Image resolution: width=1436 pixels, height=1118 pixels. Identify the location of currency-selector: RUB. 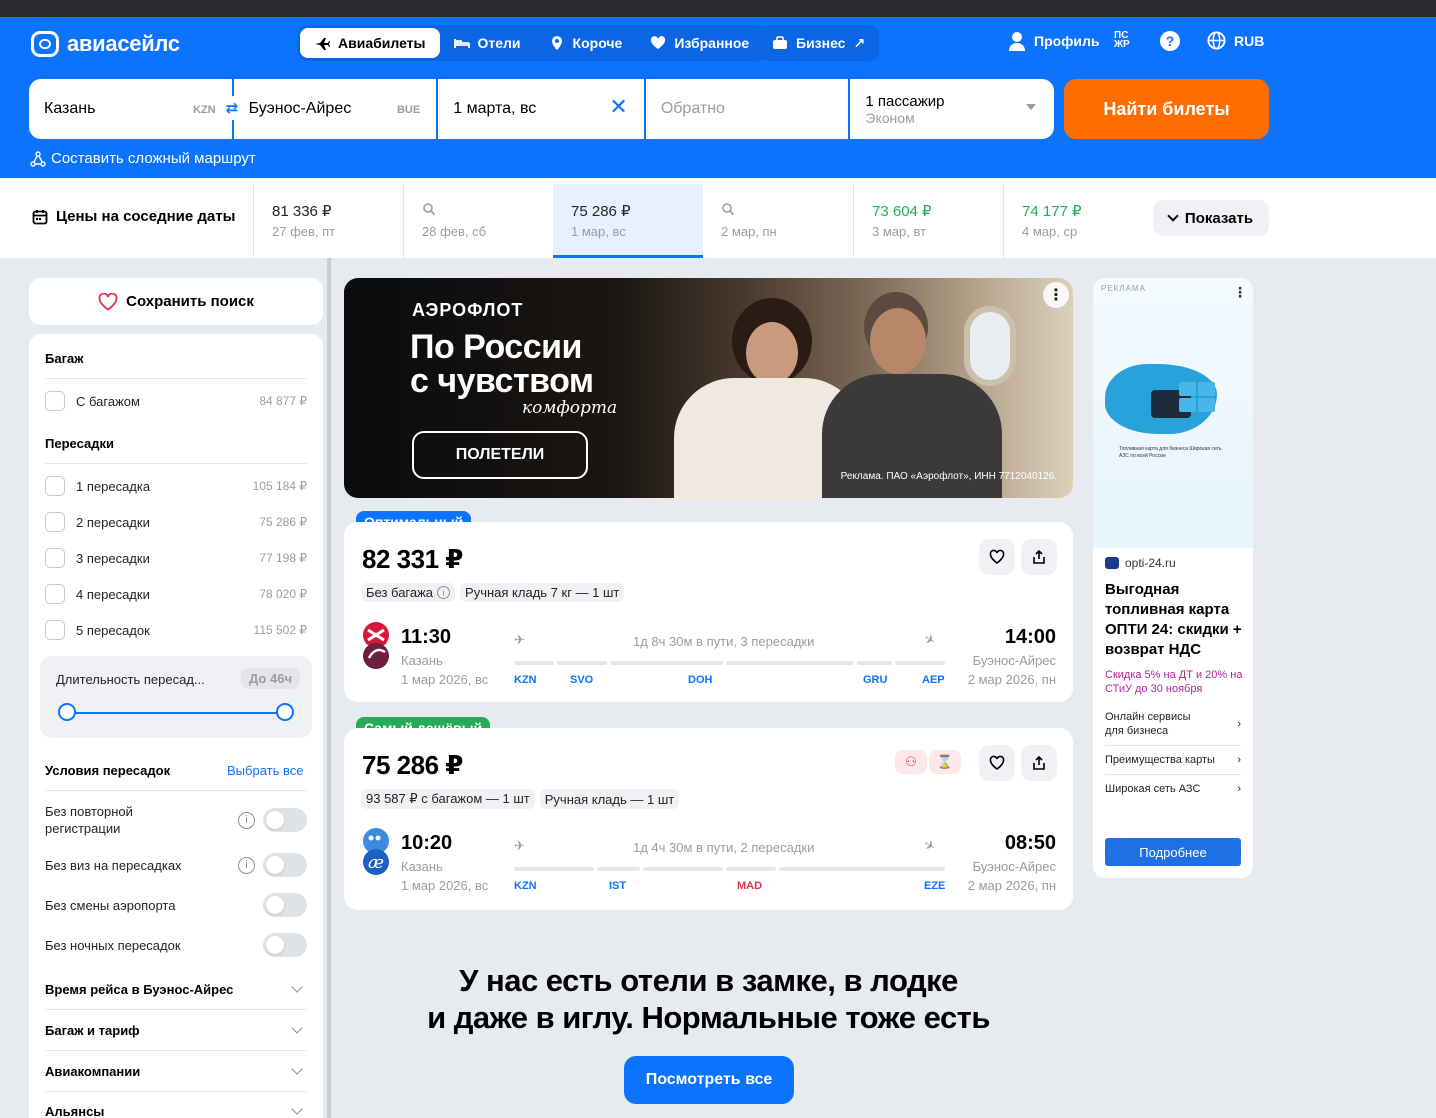
(1235, 40).